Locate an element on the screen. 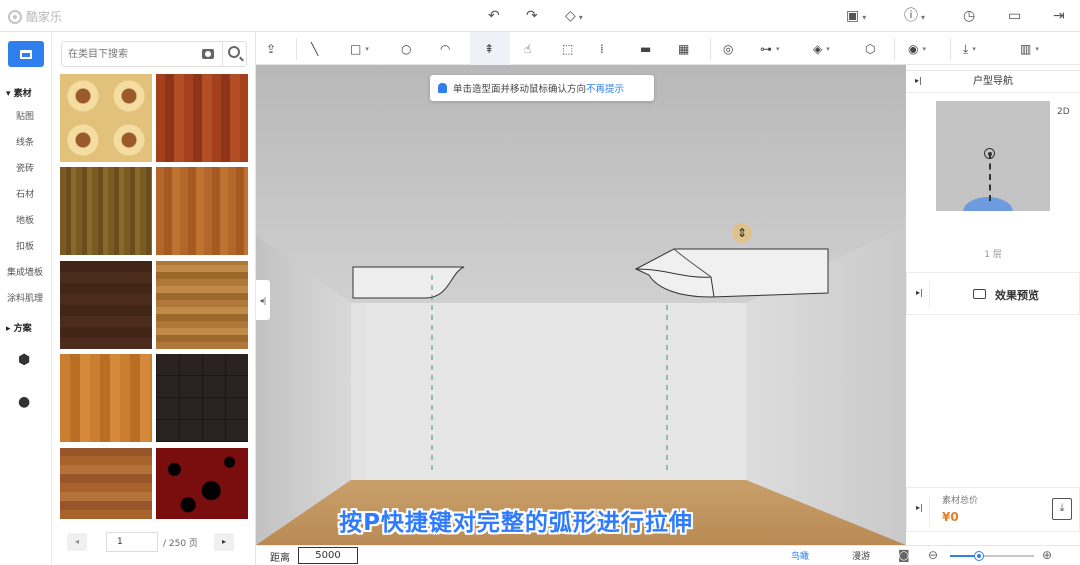  rail-item-molding: 线条 is located at coordinates (25, 141).